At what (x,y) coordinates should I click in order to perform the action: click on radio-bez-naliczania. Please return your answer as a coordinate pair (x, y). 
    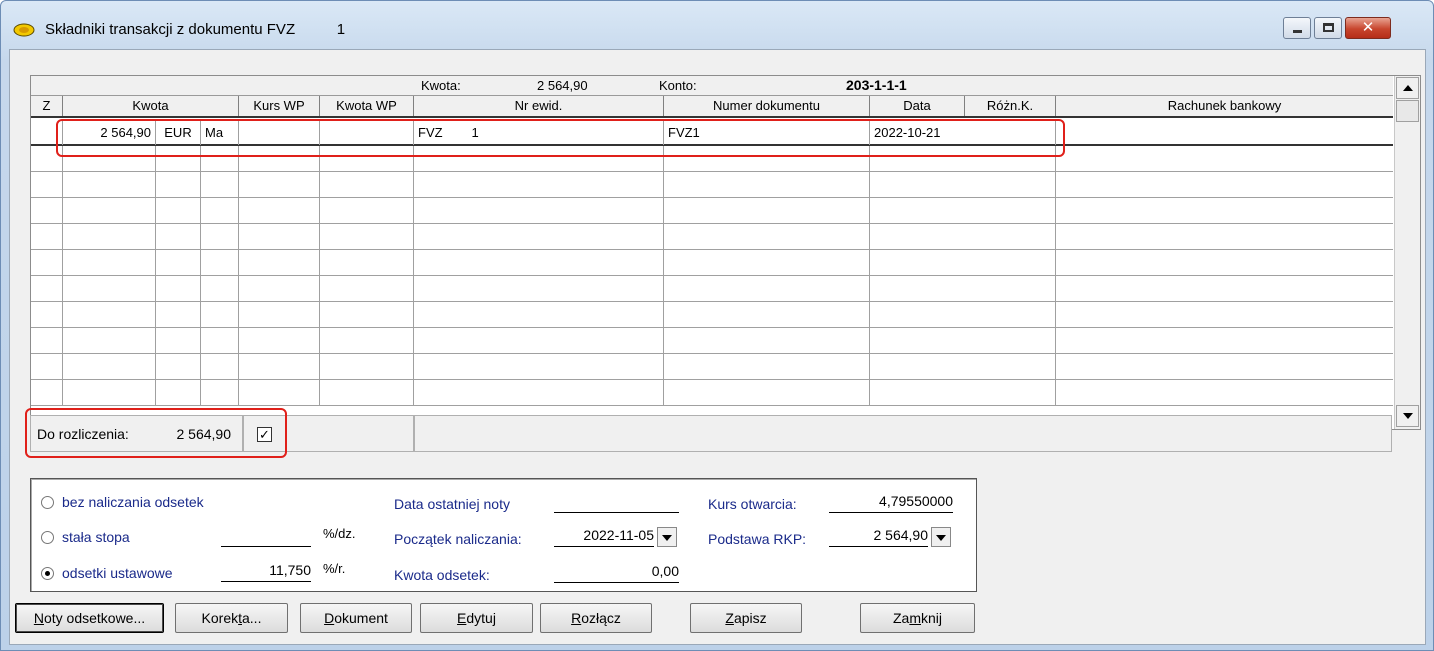
    Looking at the image, I should click on (47, 502).